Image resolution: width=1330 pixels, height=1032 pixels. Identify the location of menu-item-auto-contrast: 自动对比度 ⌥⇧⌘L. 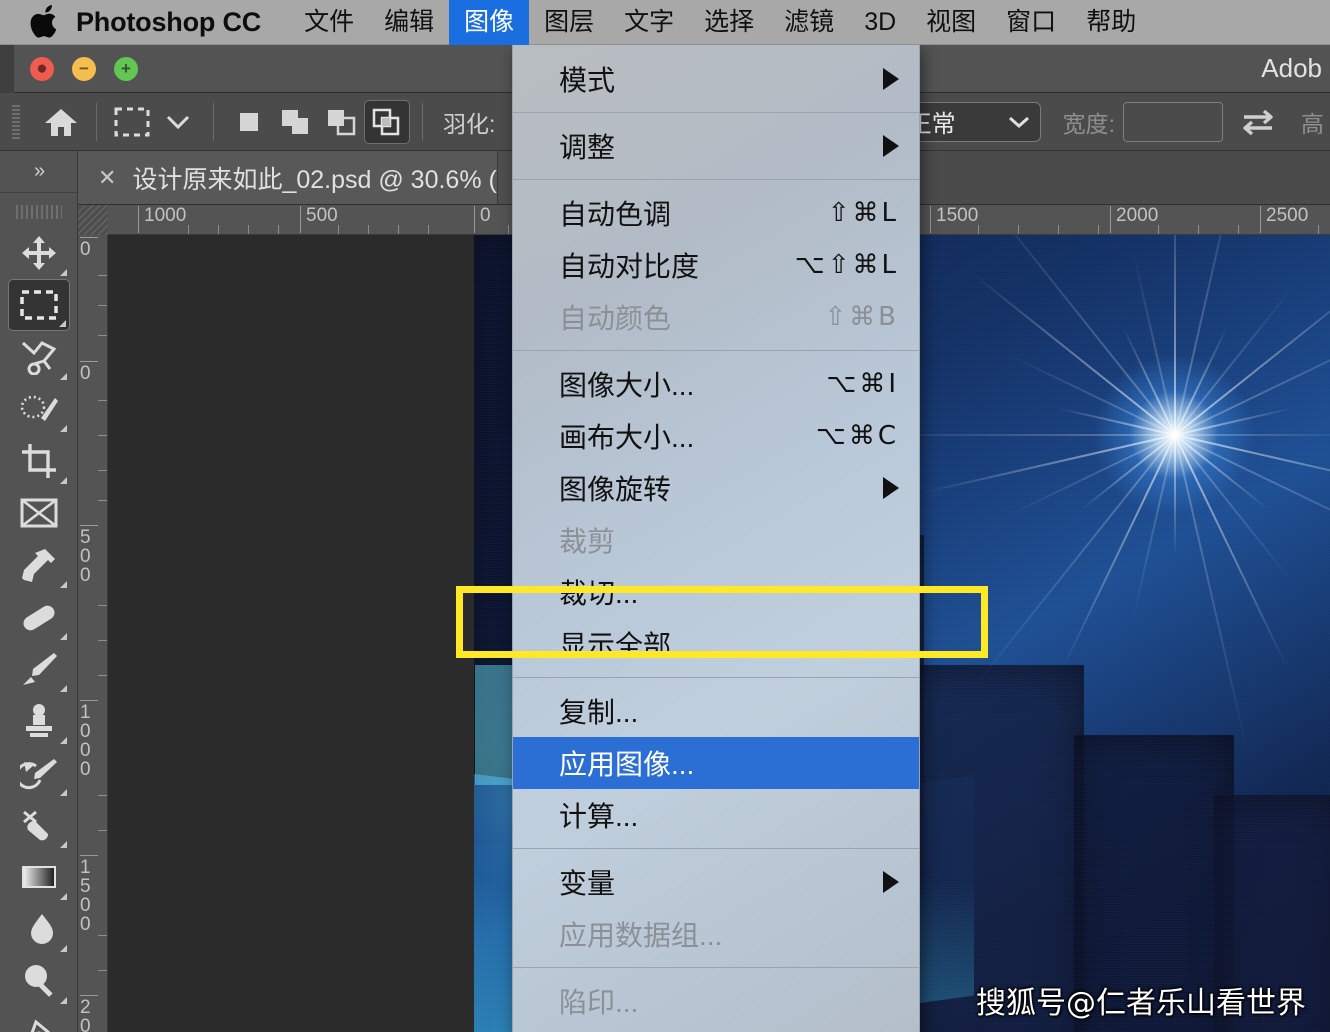
(716, 265).